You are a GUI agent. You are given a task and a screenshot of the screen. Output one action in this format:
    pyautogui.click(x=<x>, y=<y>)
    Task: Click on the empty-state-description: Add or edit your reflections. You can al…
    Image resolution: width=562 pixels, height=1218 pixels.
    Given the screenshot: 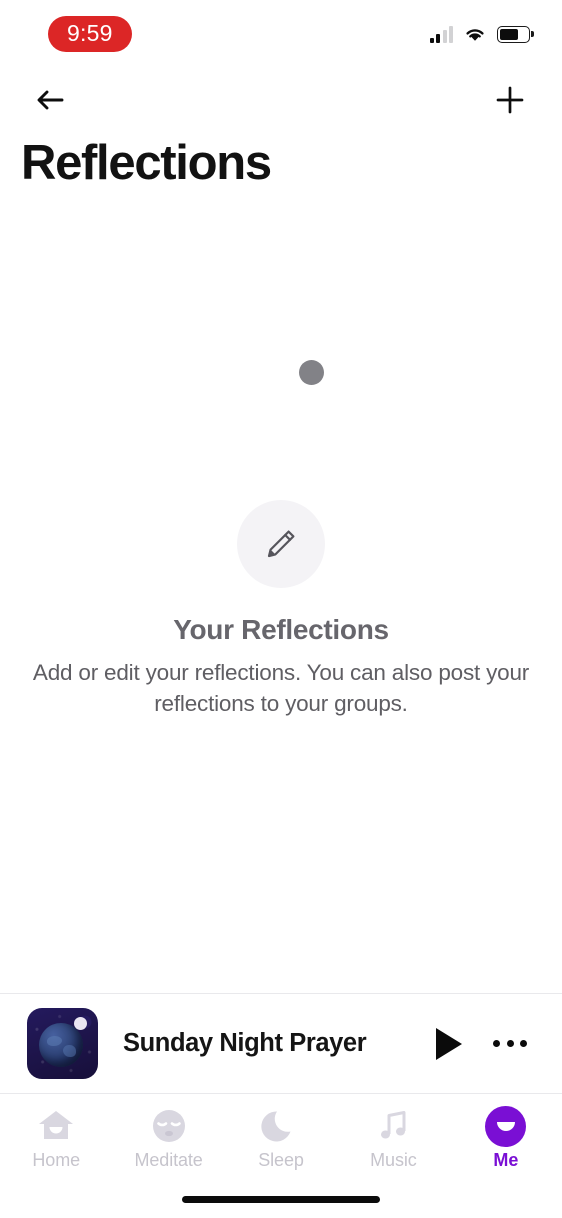 What is the action you would take?
    pyautogui.click(x=281, y=688)
    